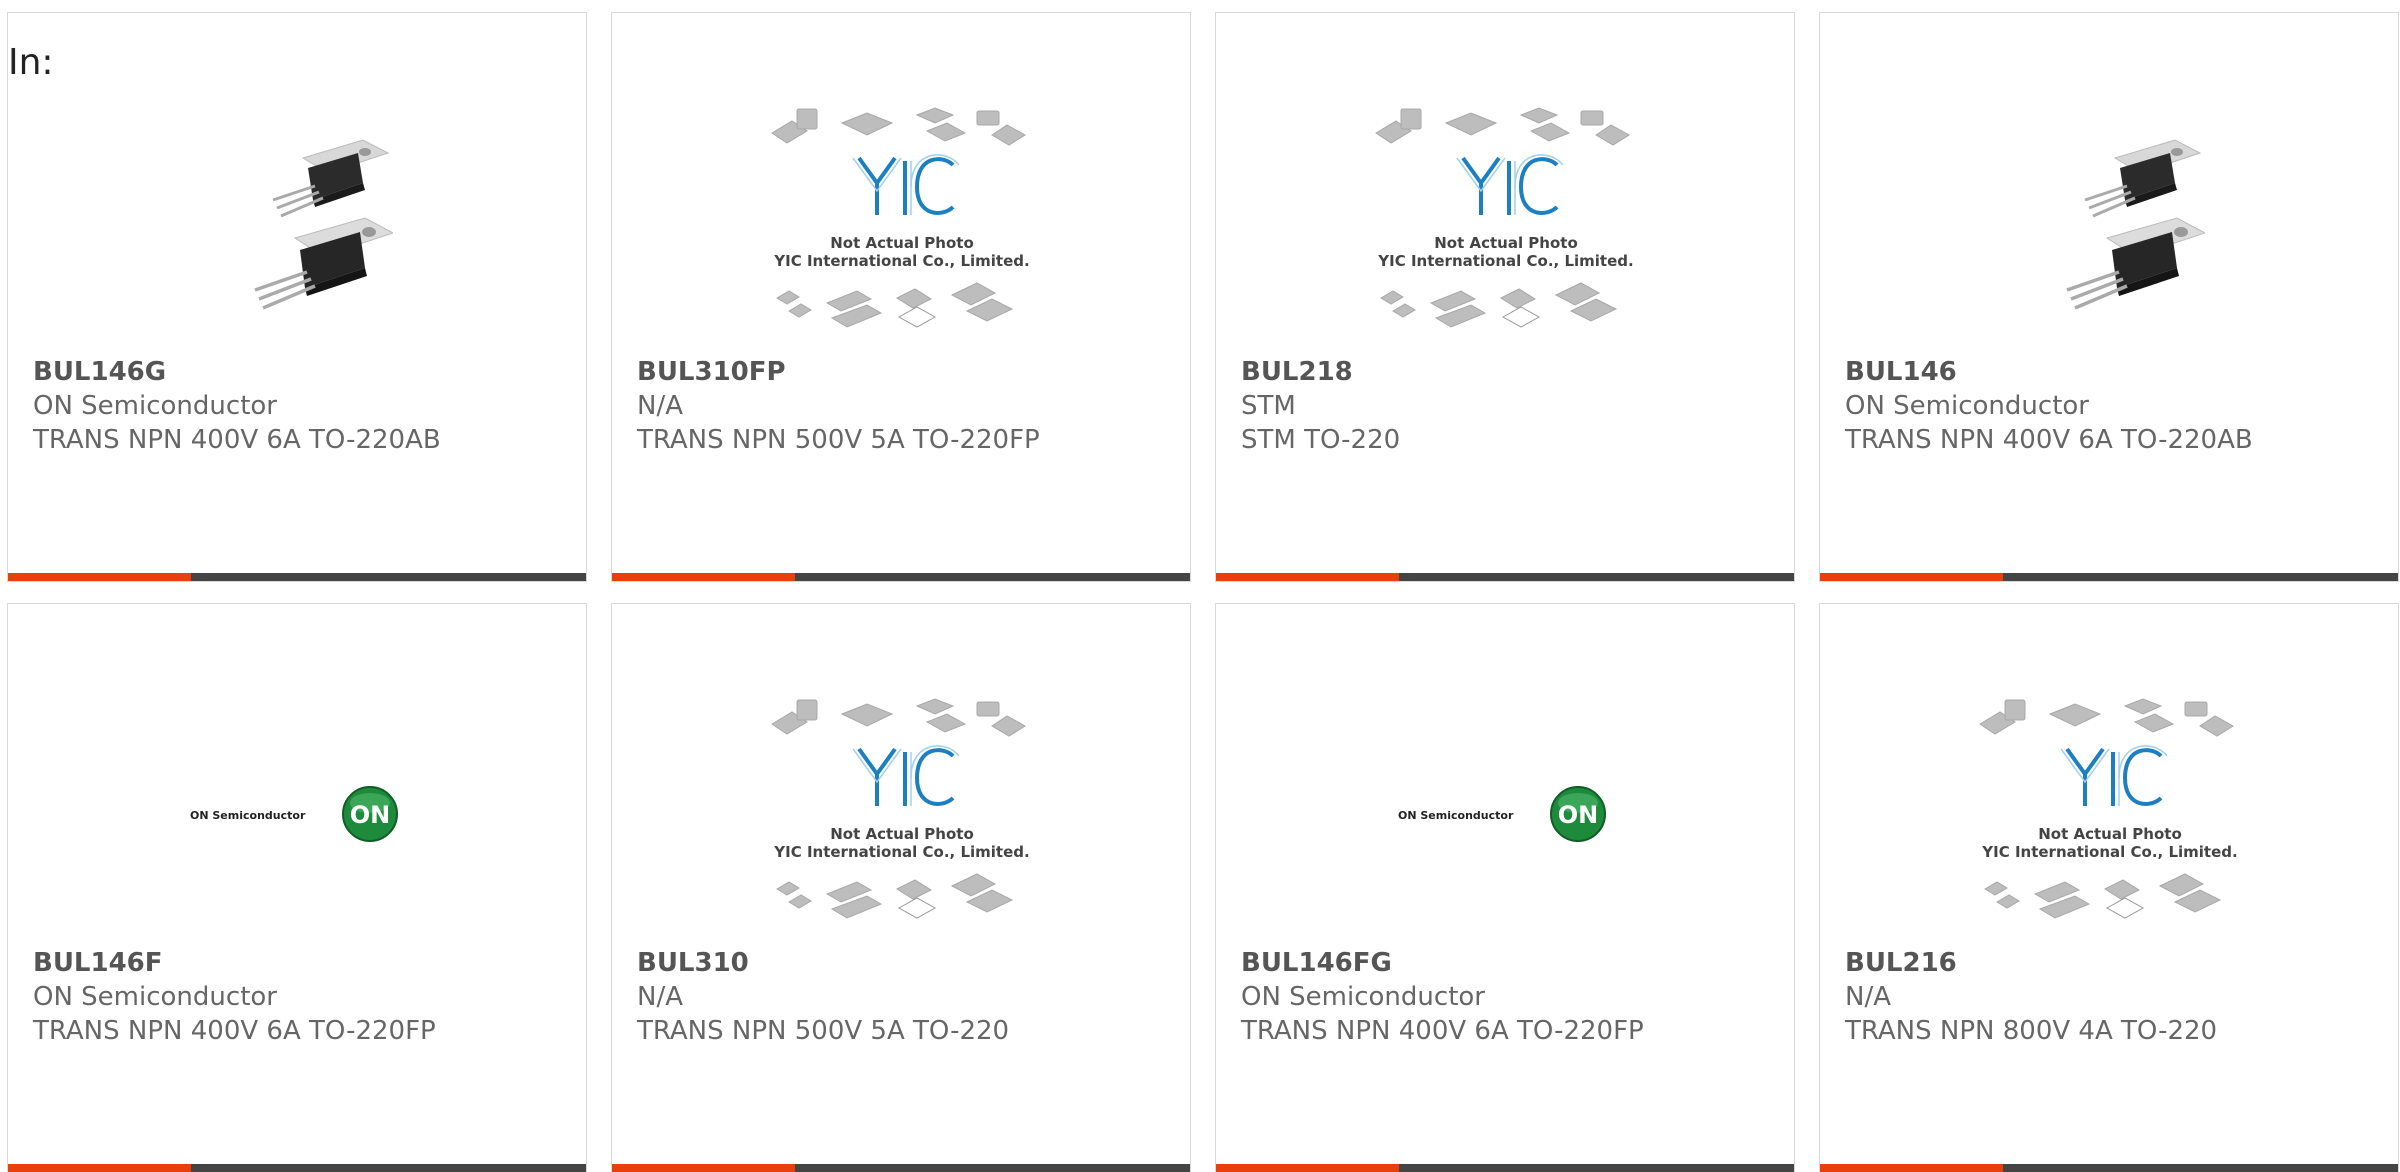  What do you see at coordinates (2031, 1031) in the screenshot?
I see `description: TRANS NPN 800V 4A TO-220` at bounding box center [2031, 1031].